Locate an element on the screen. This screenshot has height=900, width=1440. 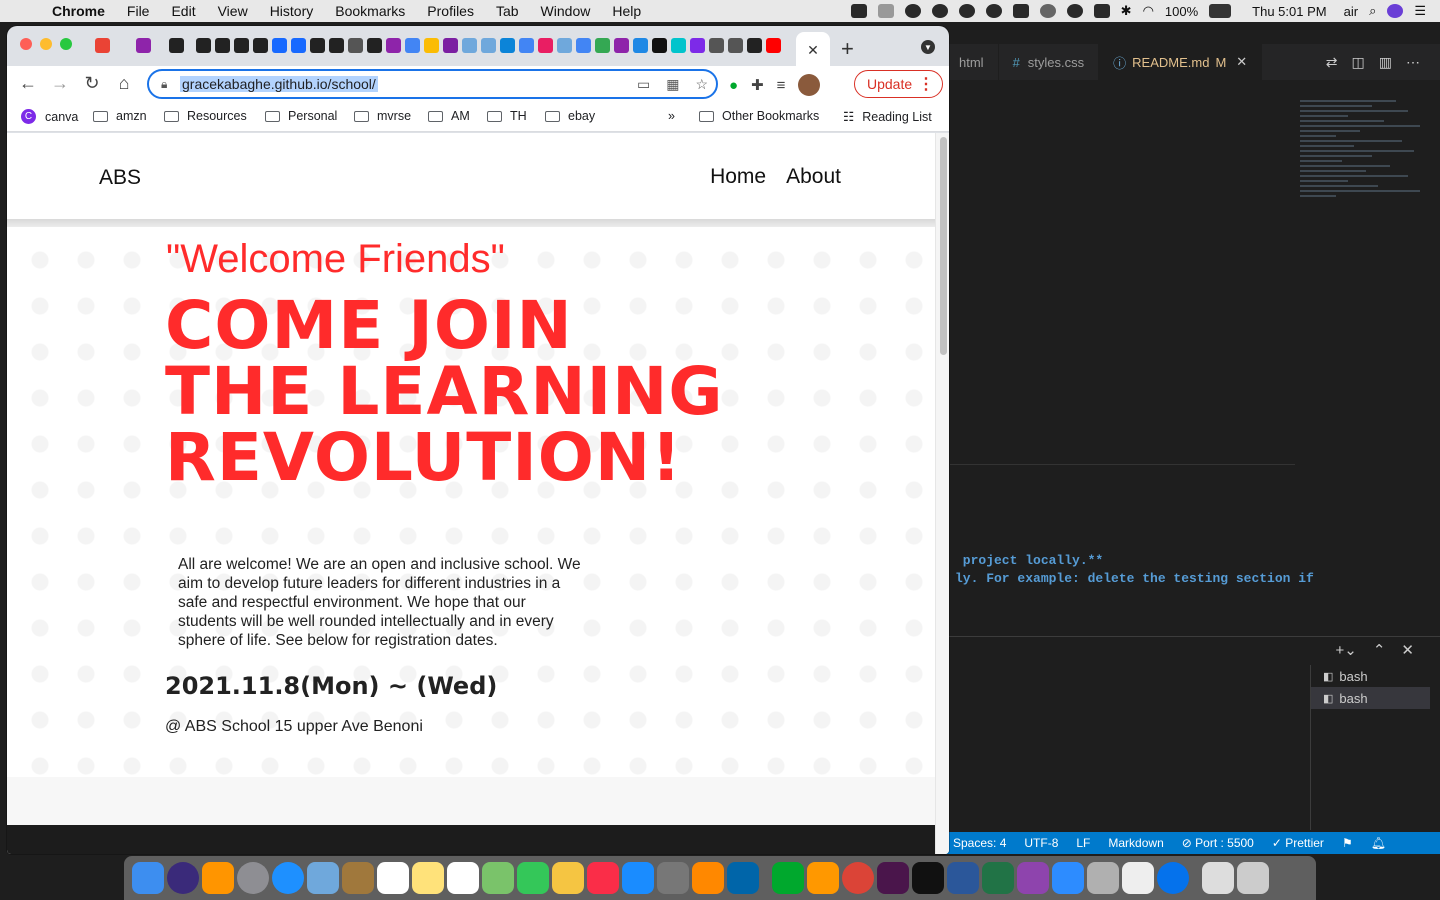
address-bar: 🔒︎ gracekabaghe.github.io/school/ ▭ ▦ ☆ is located at coordinates (432, 84).